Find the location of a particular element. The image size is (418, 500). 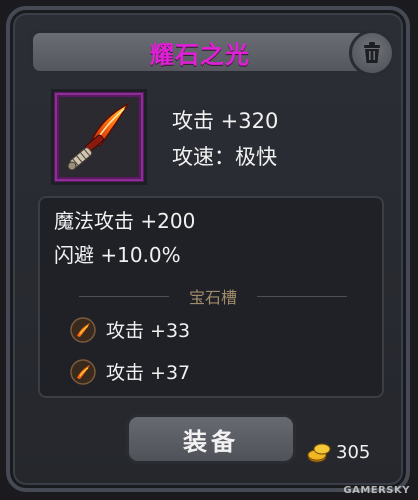

gem-slot-2: 攻击 +37 is located at coordinates (130, 371).